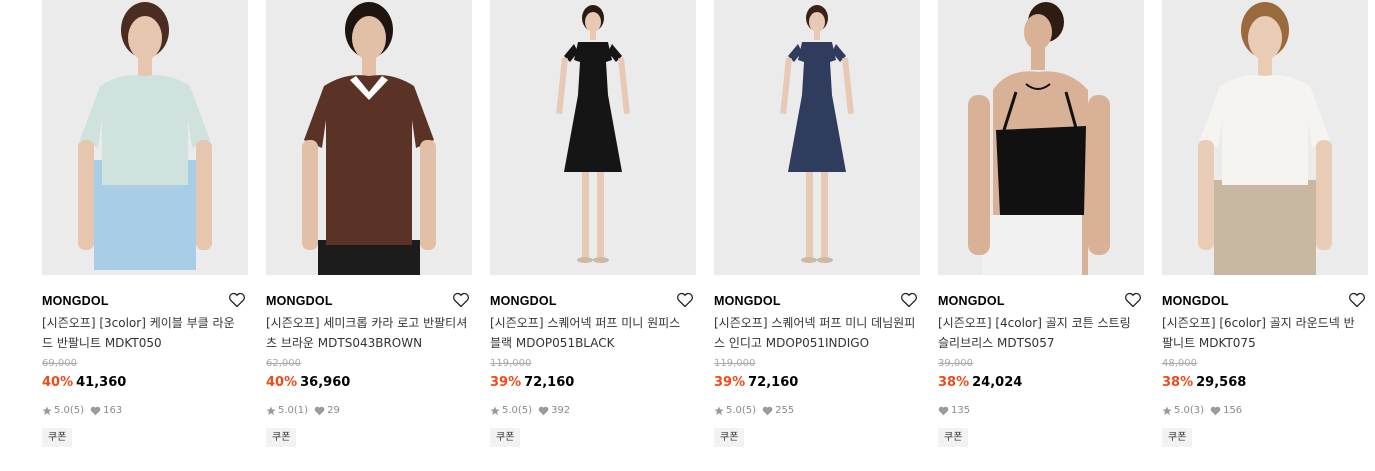  Describe the element at coordinates (101, 382) in the screenshot. I see `sale-price: 41,360` at that location.